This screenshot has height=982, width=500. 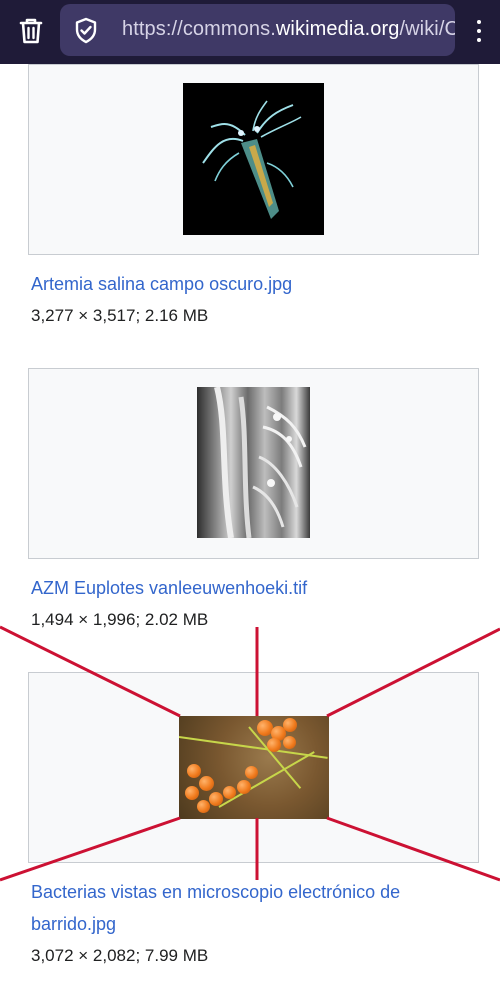 What do you see at coordinates (199, 29) in the screenshot?
I see `url-prefix: https://commons.` at bounding box center [199, 29].